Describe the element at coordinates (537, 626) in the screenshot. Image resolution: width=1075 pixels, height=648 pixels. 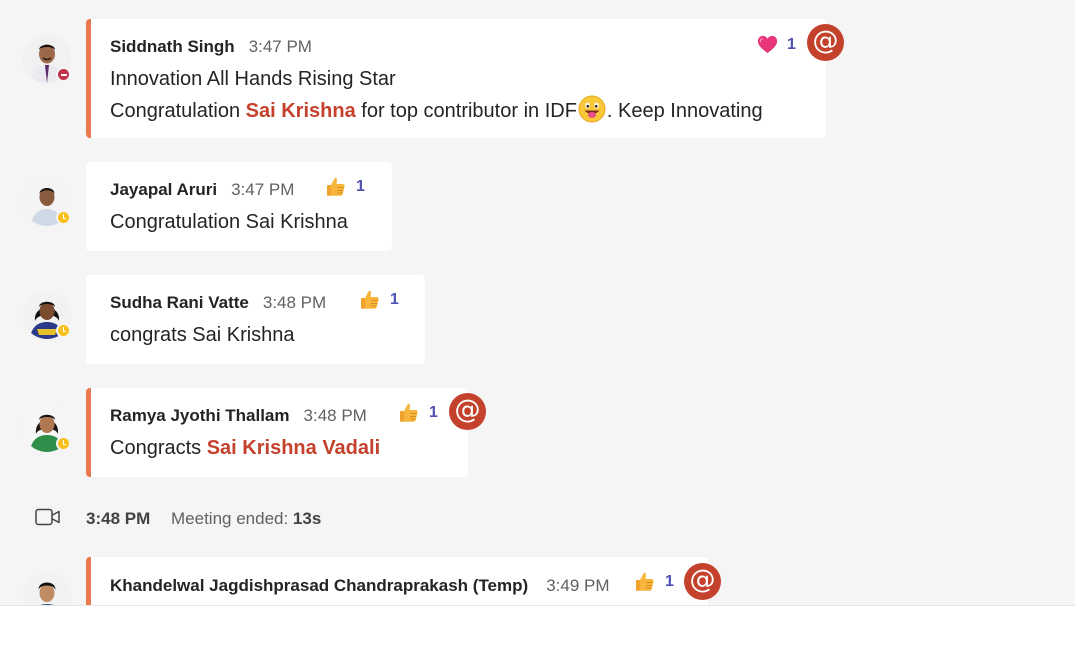
I see `compose-area` at that location.